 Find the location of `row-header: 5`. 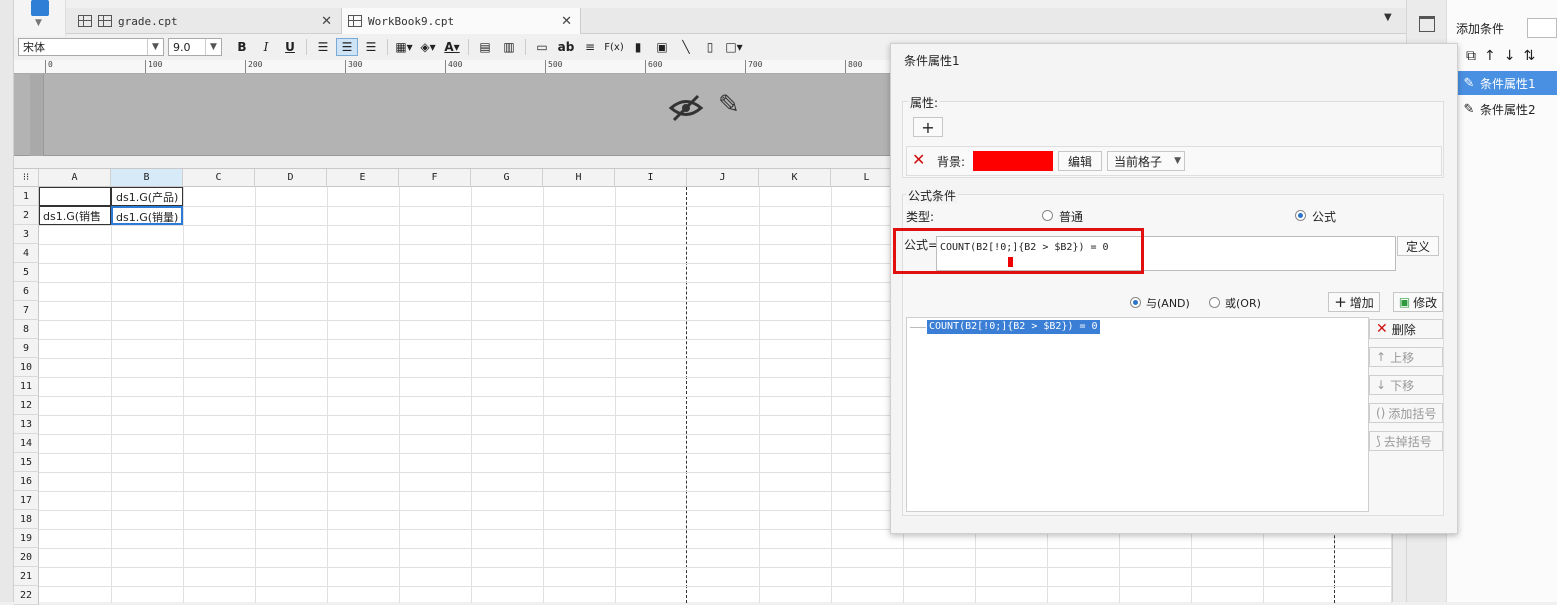

row-header: 5 is located at coordinates (26, 272).